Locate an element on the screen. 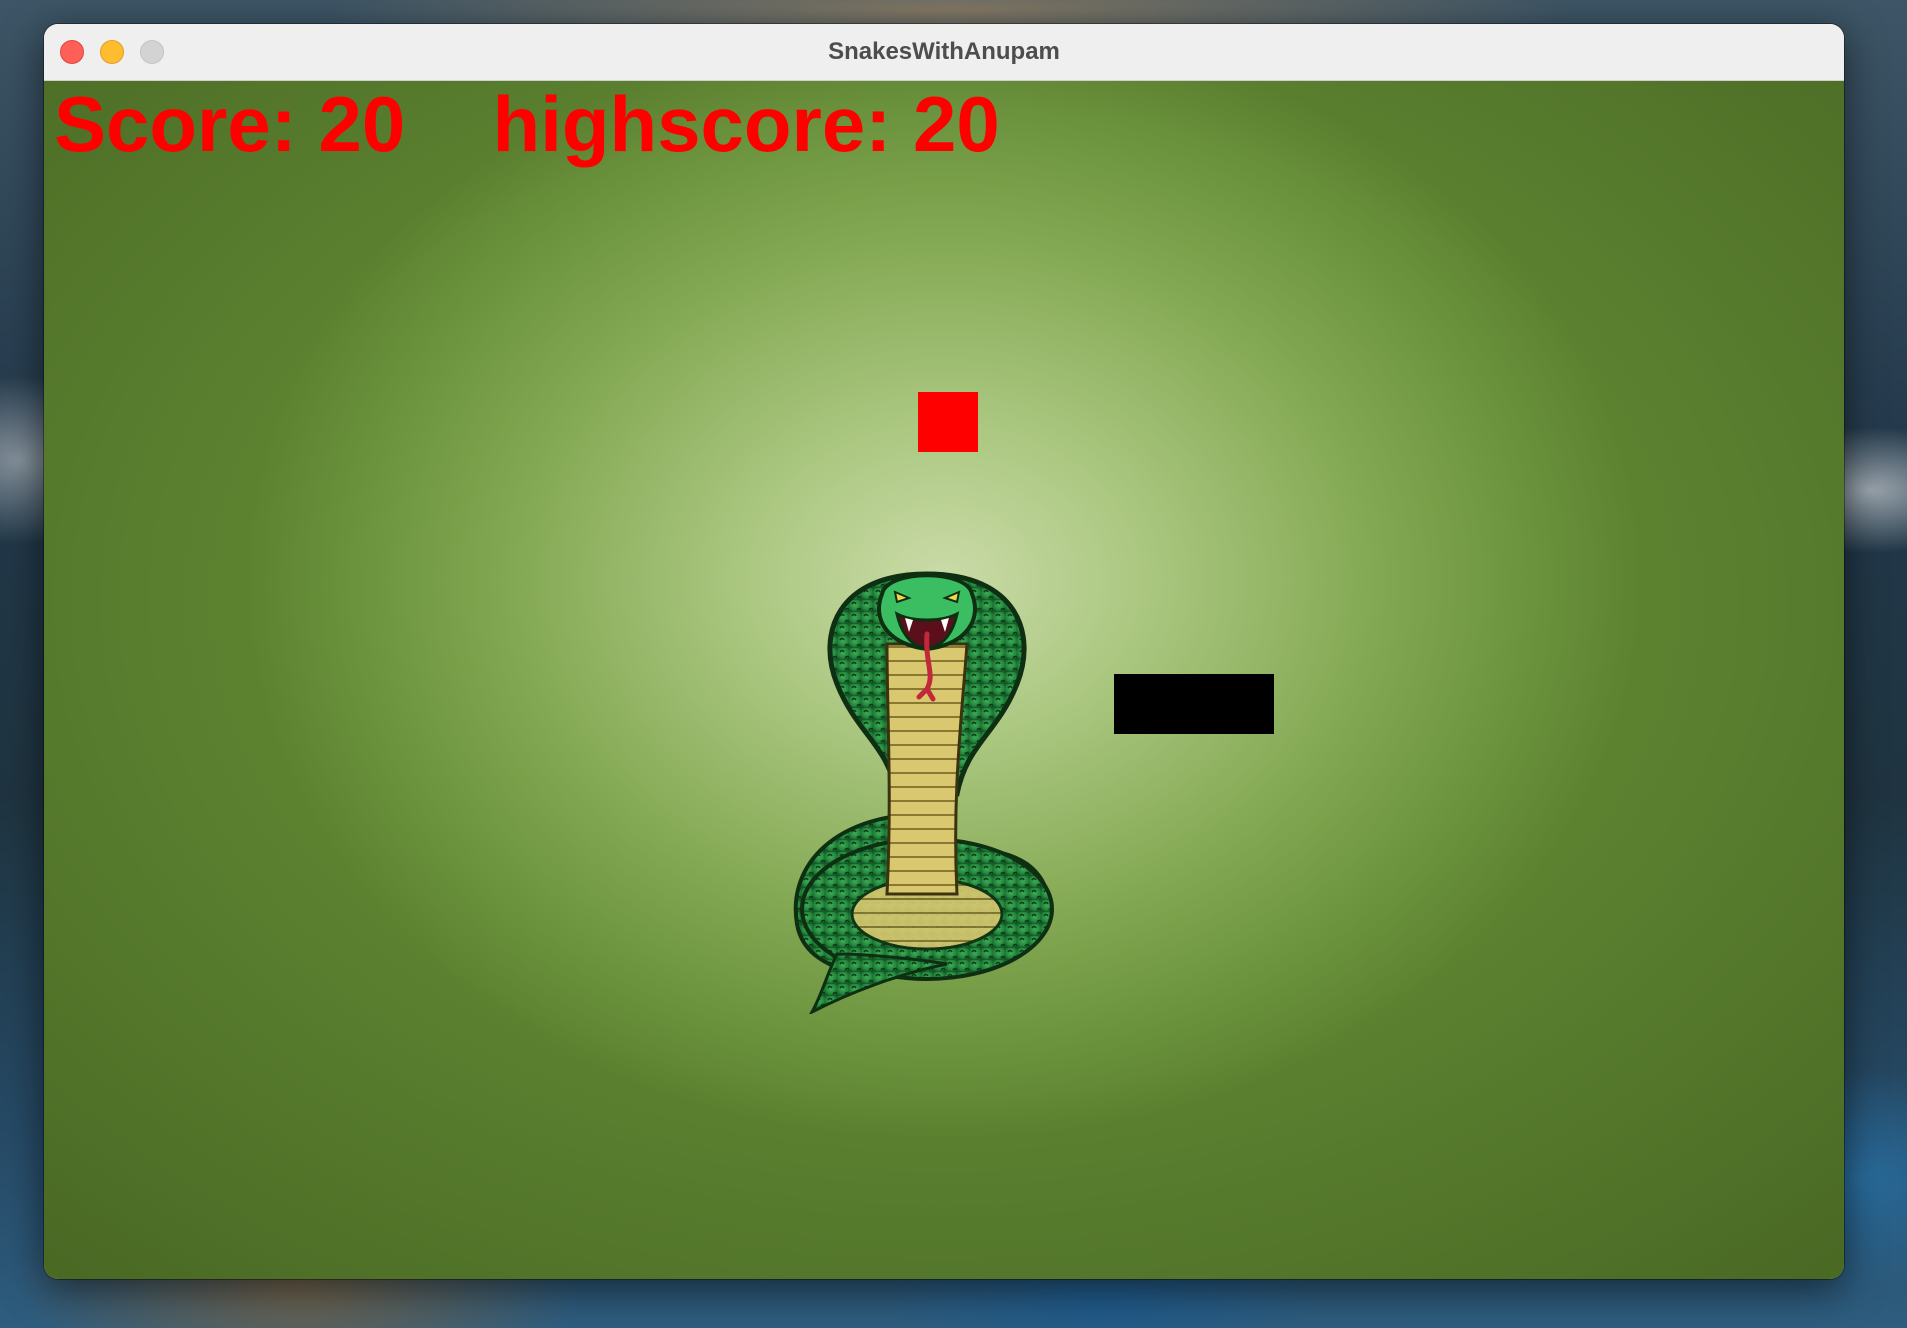  title-bar: SnakesWithAnupam is located at coordinates (944, 52).